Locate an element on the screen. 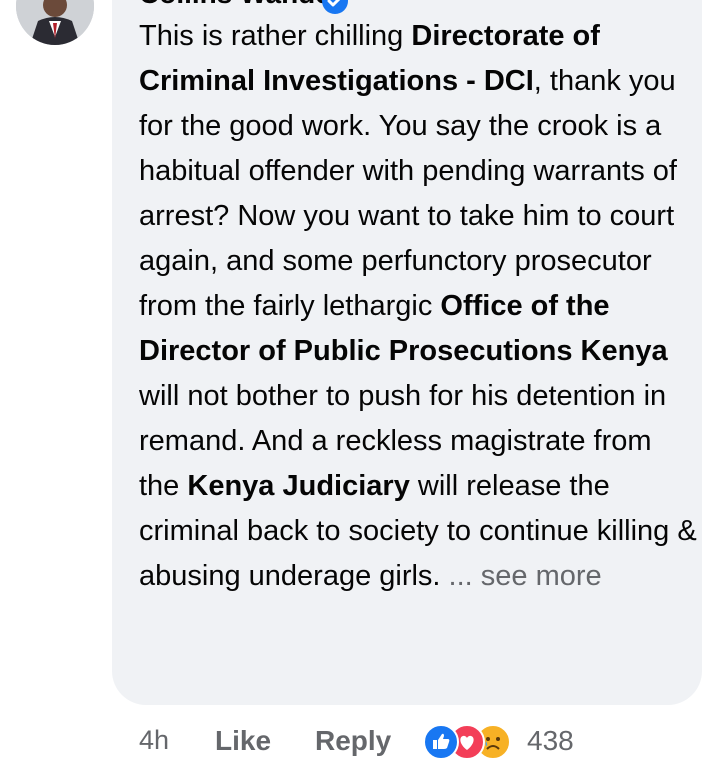  reaction-summary is located at coordinates (469, 743).